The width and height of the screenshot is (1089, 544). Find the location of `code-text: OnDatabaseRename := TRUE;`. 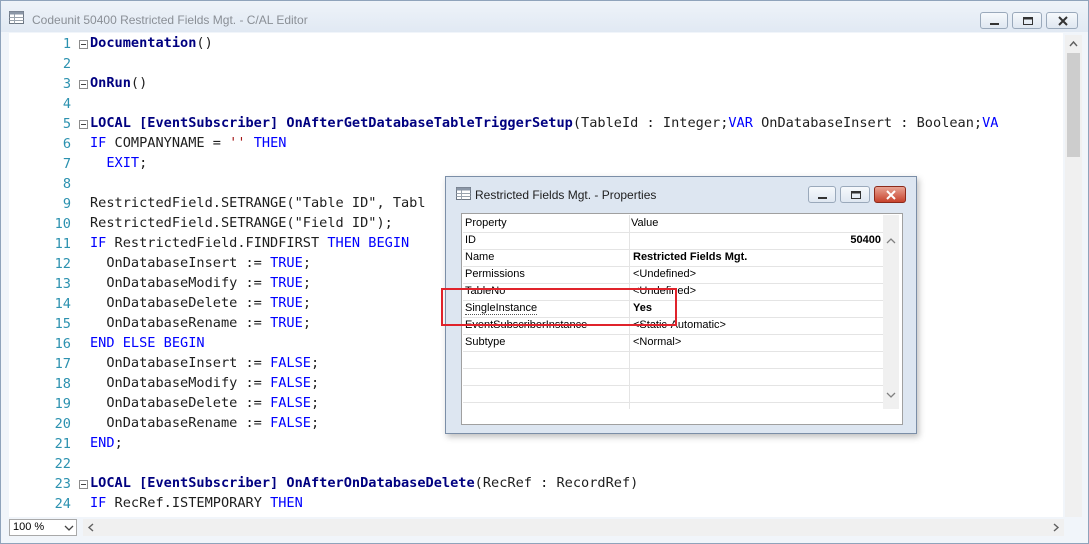

code-text: OnDatabaseRename := TRUE; is located at coordinates (200, 323).